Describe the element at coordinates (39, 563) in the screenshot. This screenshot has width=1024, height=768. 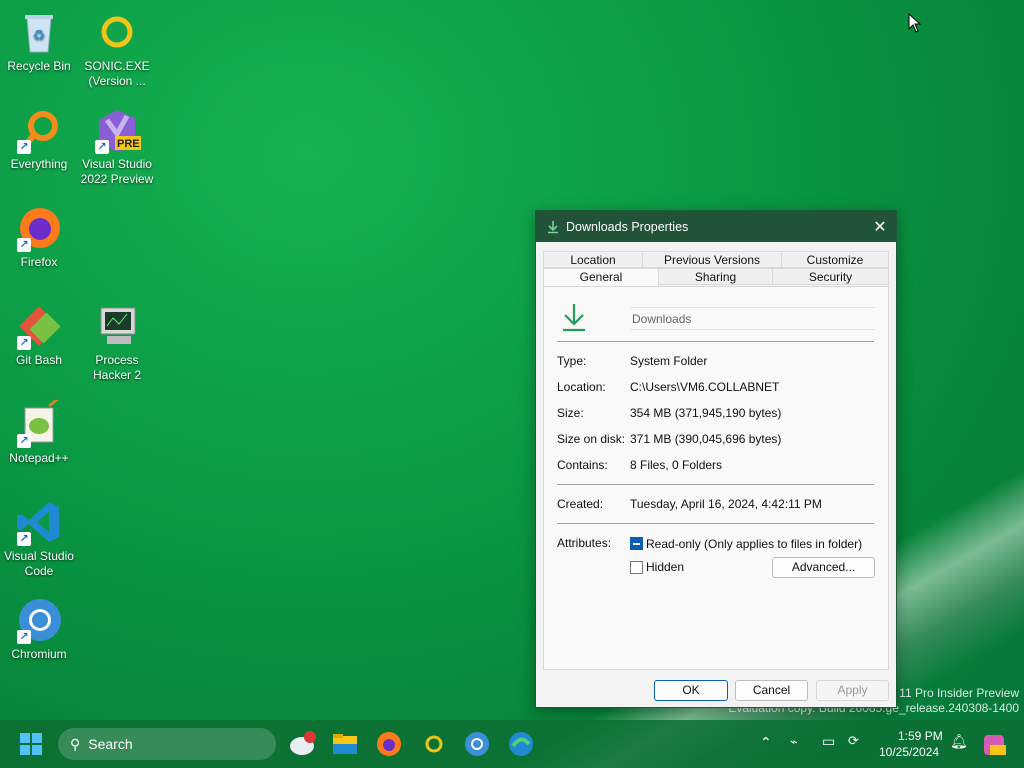
I see `desktop-icon-label: Visual Studio Code` at that location.